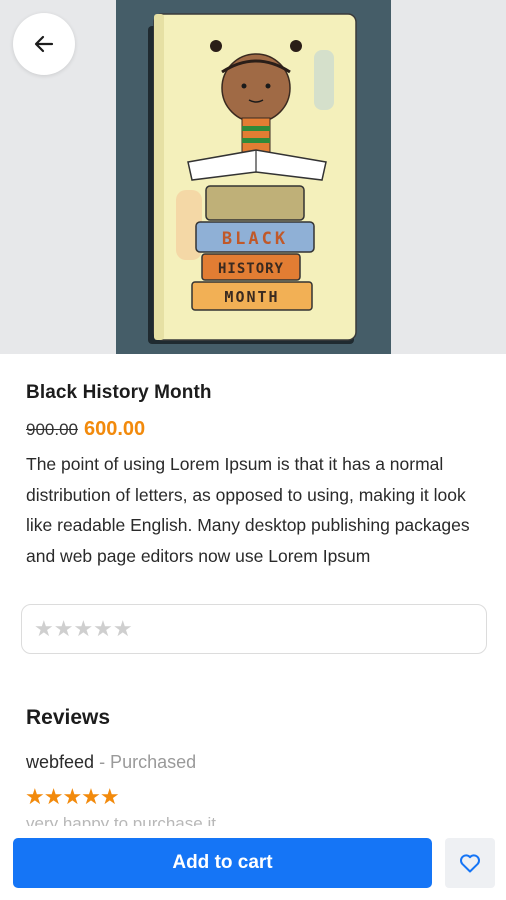  What do you see at coordinates (115, 429) in the screenshot?
I see `sale-price: 600.00` at bounding box center [115, 429].